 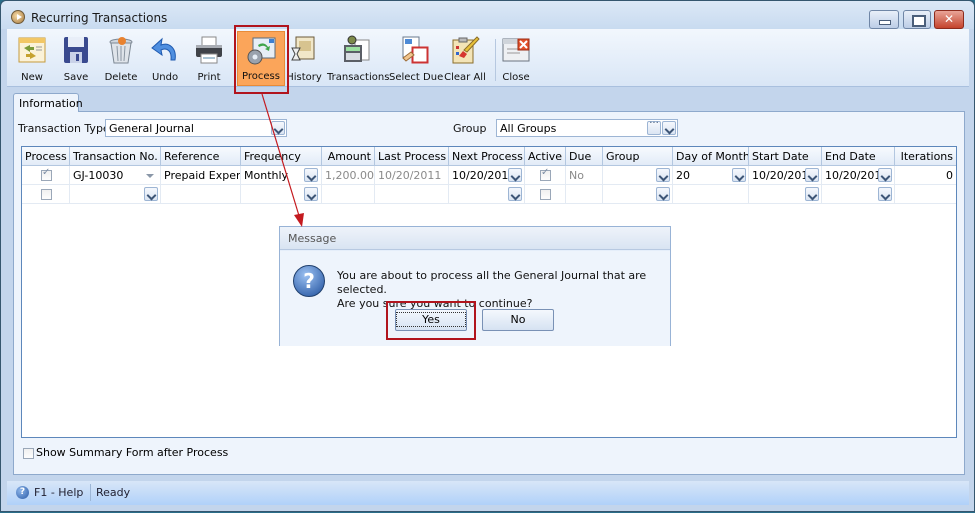 What do you see at coordinates (281, 156) in the screenshot?
I see `column-header-frequency: Frequency` at bounding box center [281, 156].